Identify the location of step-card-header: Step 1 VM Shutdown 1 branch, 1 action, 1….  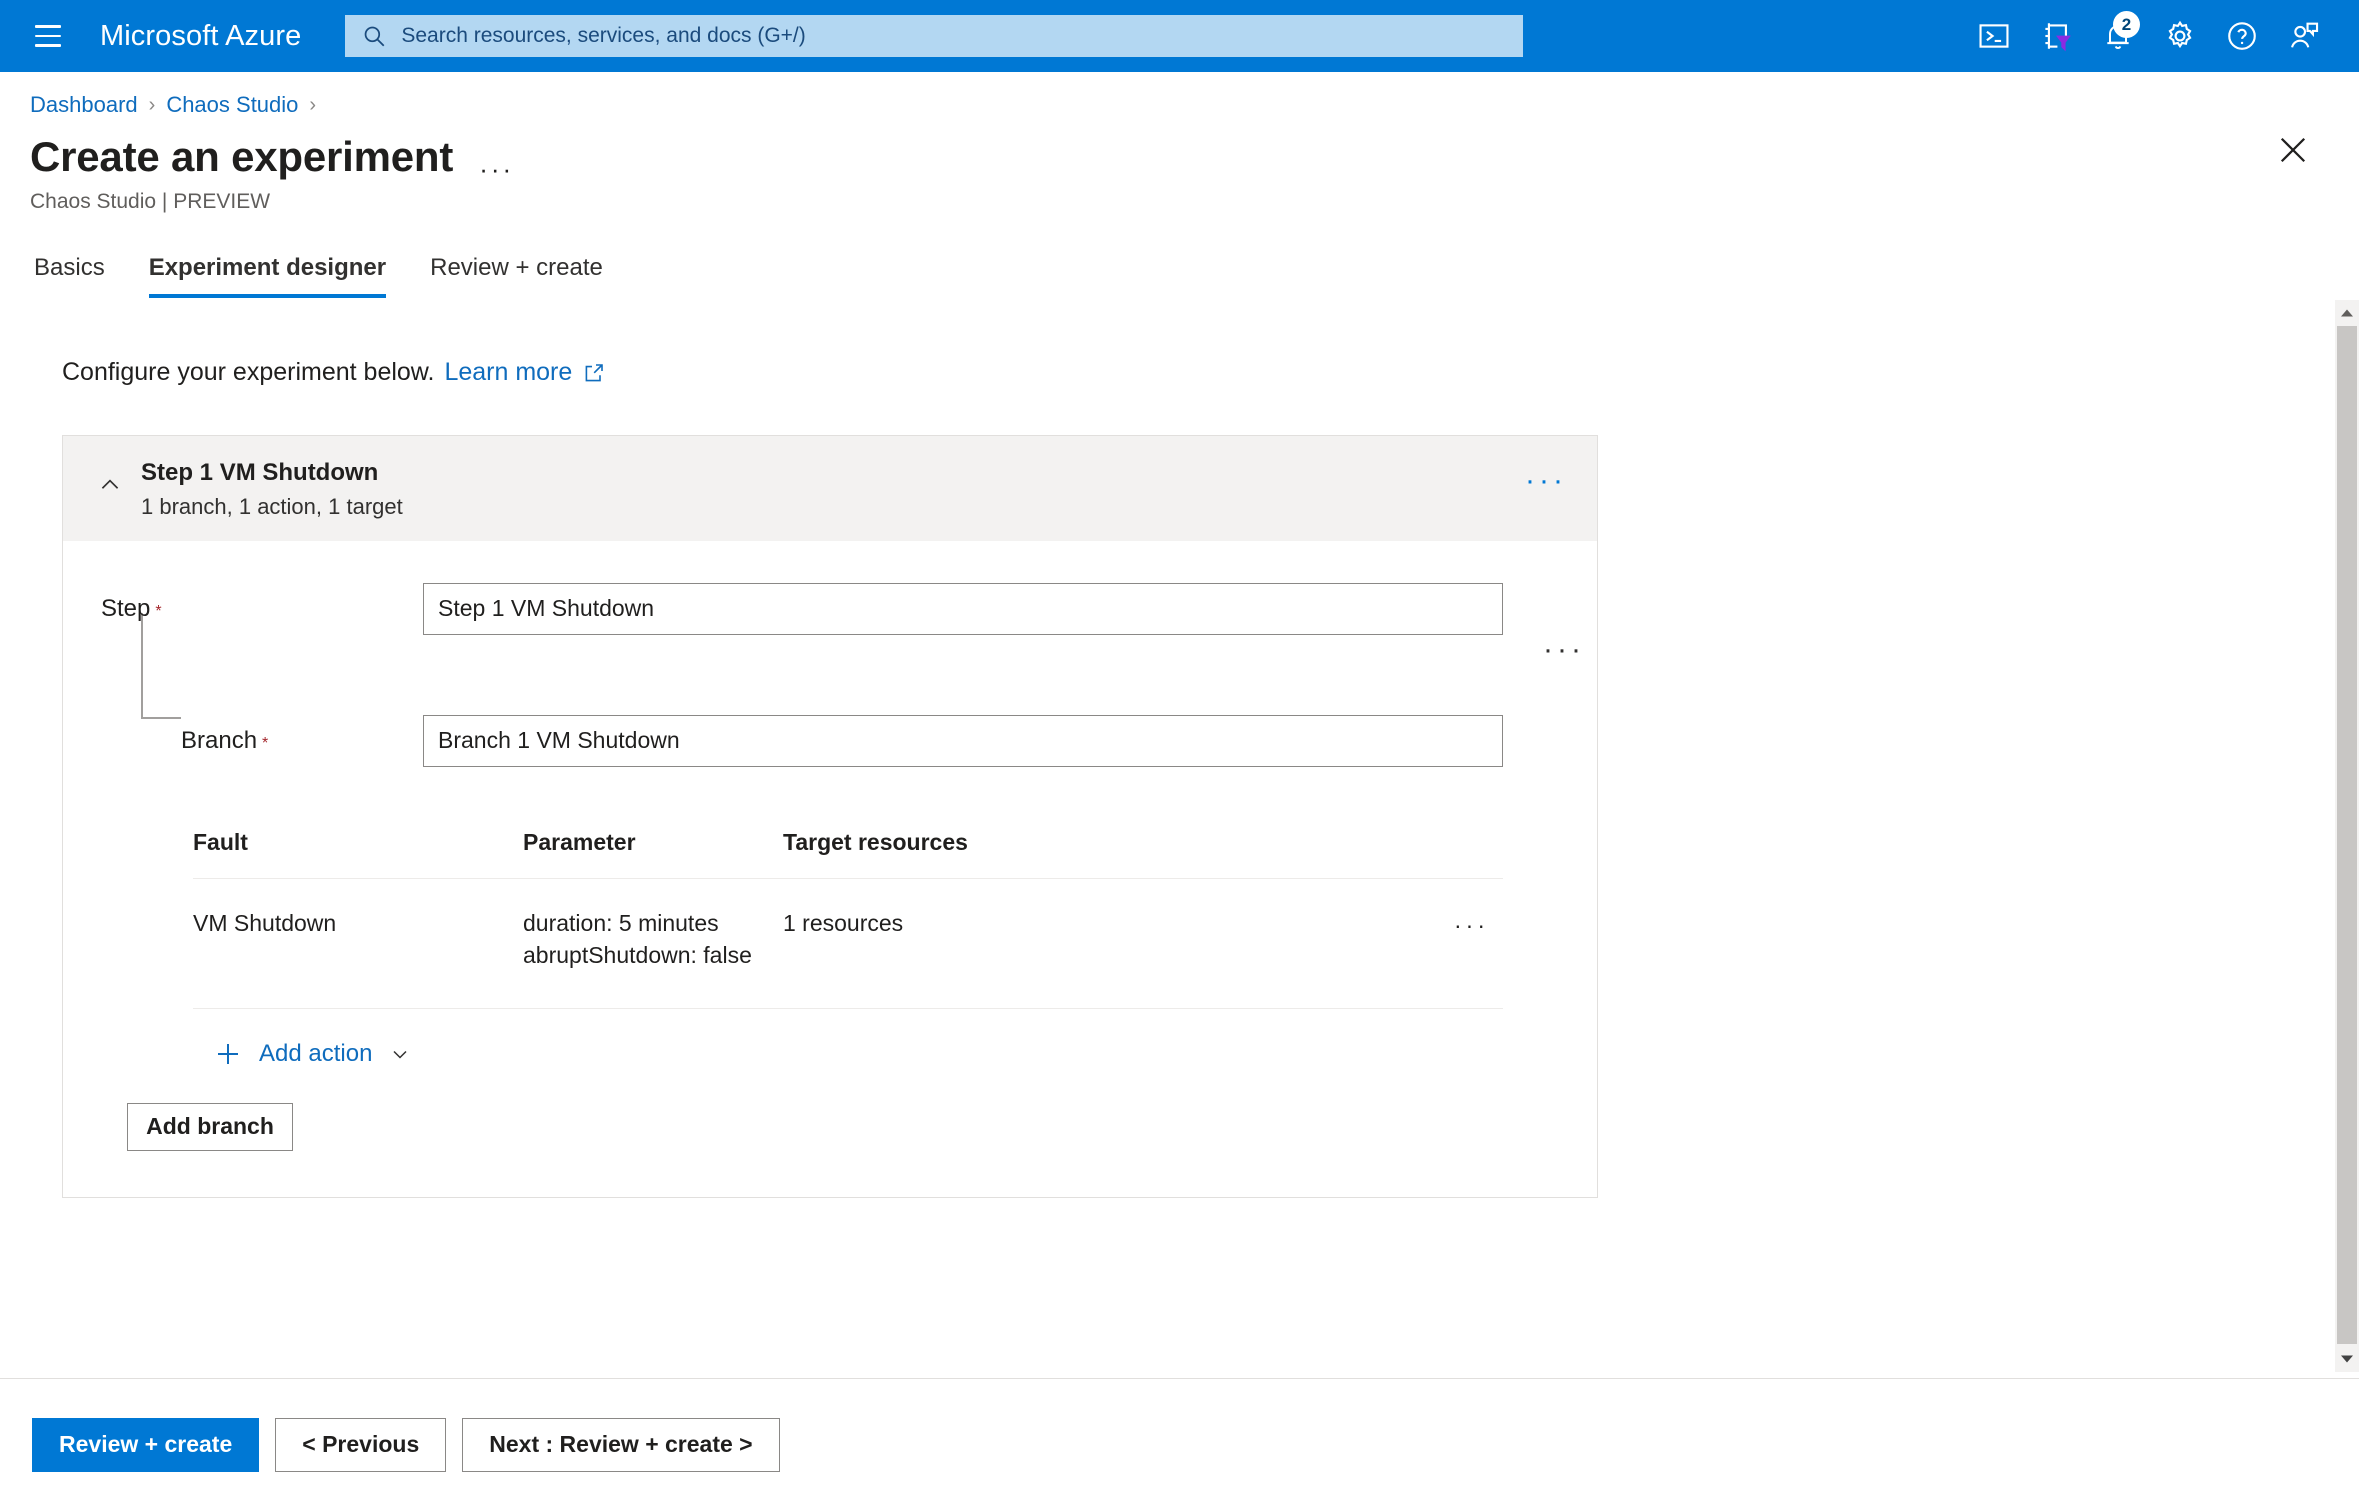
(830, 488).